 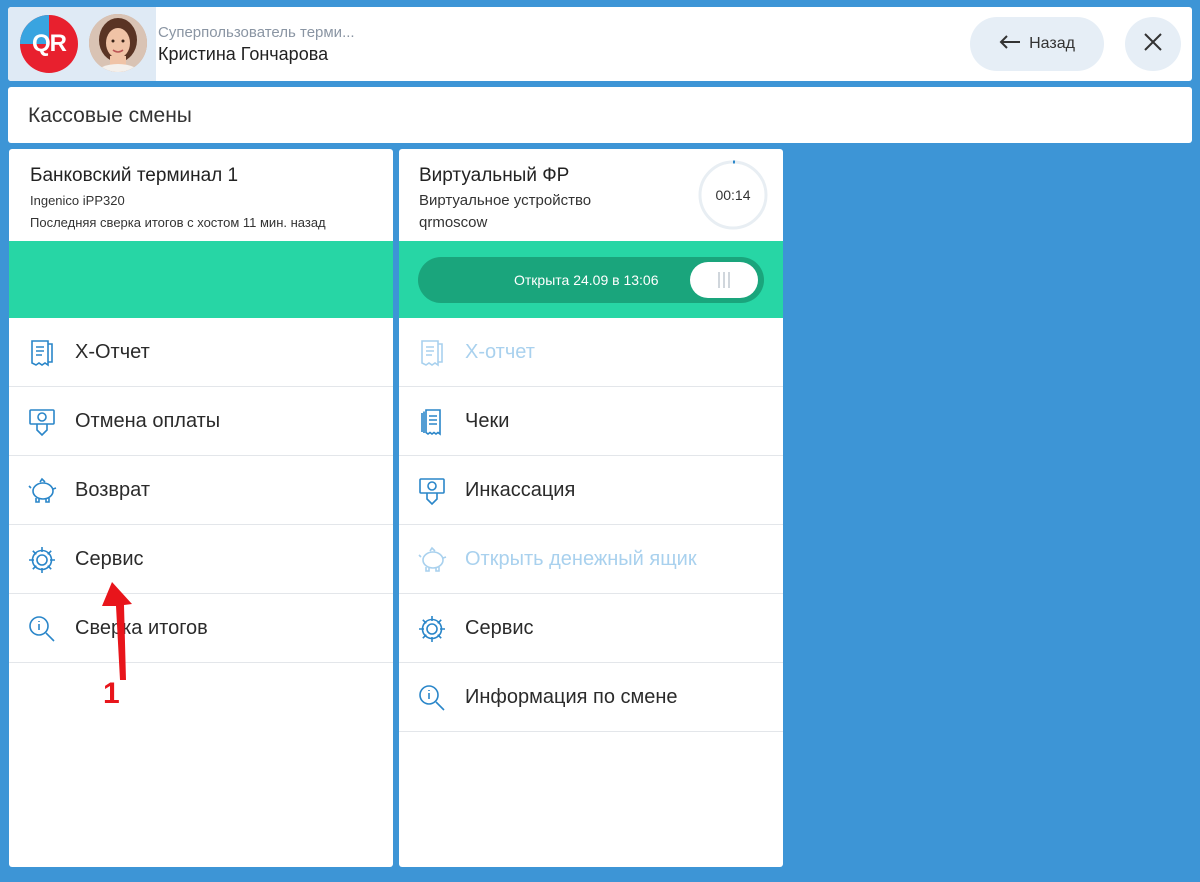 What do you see at coordinates (432, 422) in the screenshot?
I see `receipts-stack-icon` at bounding box center [432, 422].